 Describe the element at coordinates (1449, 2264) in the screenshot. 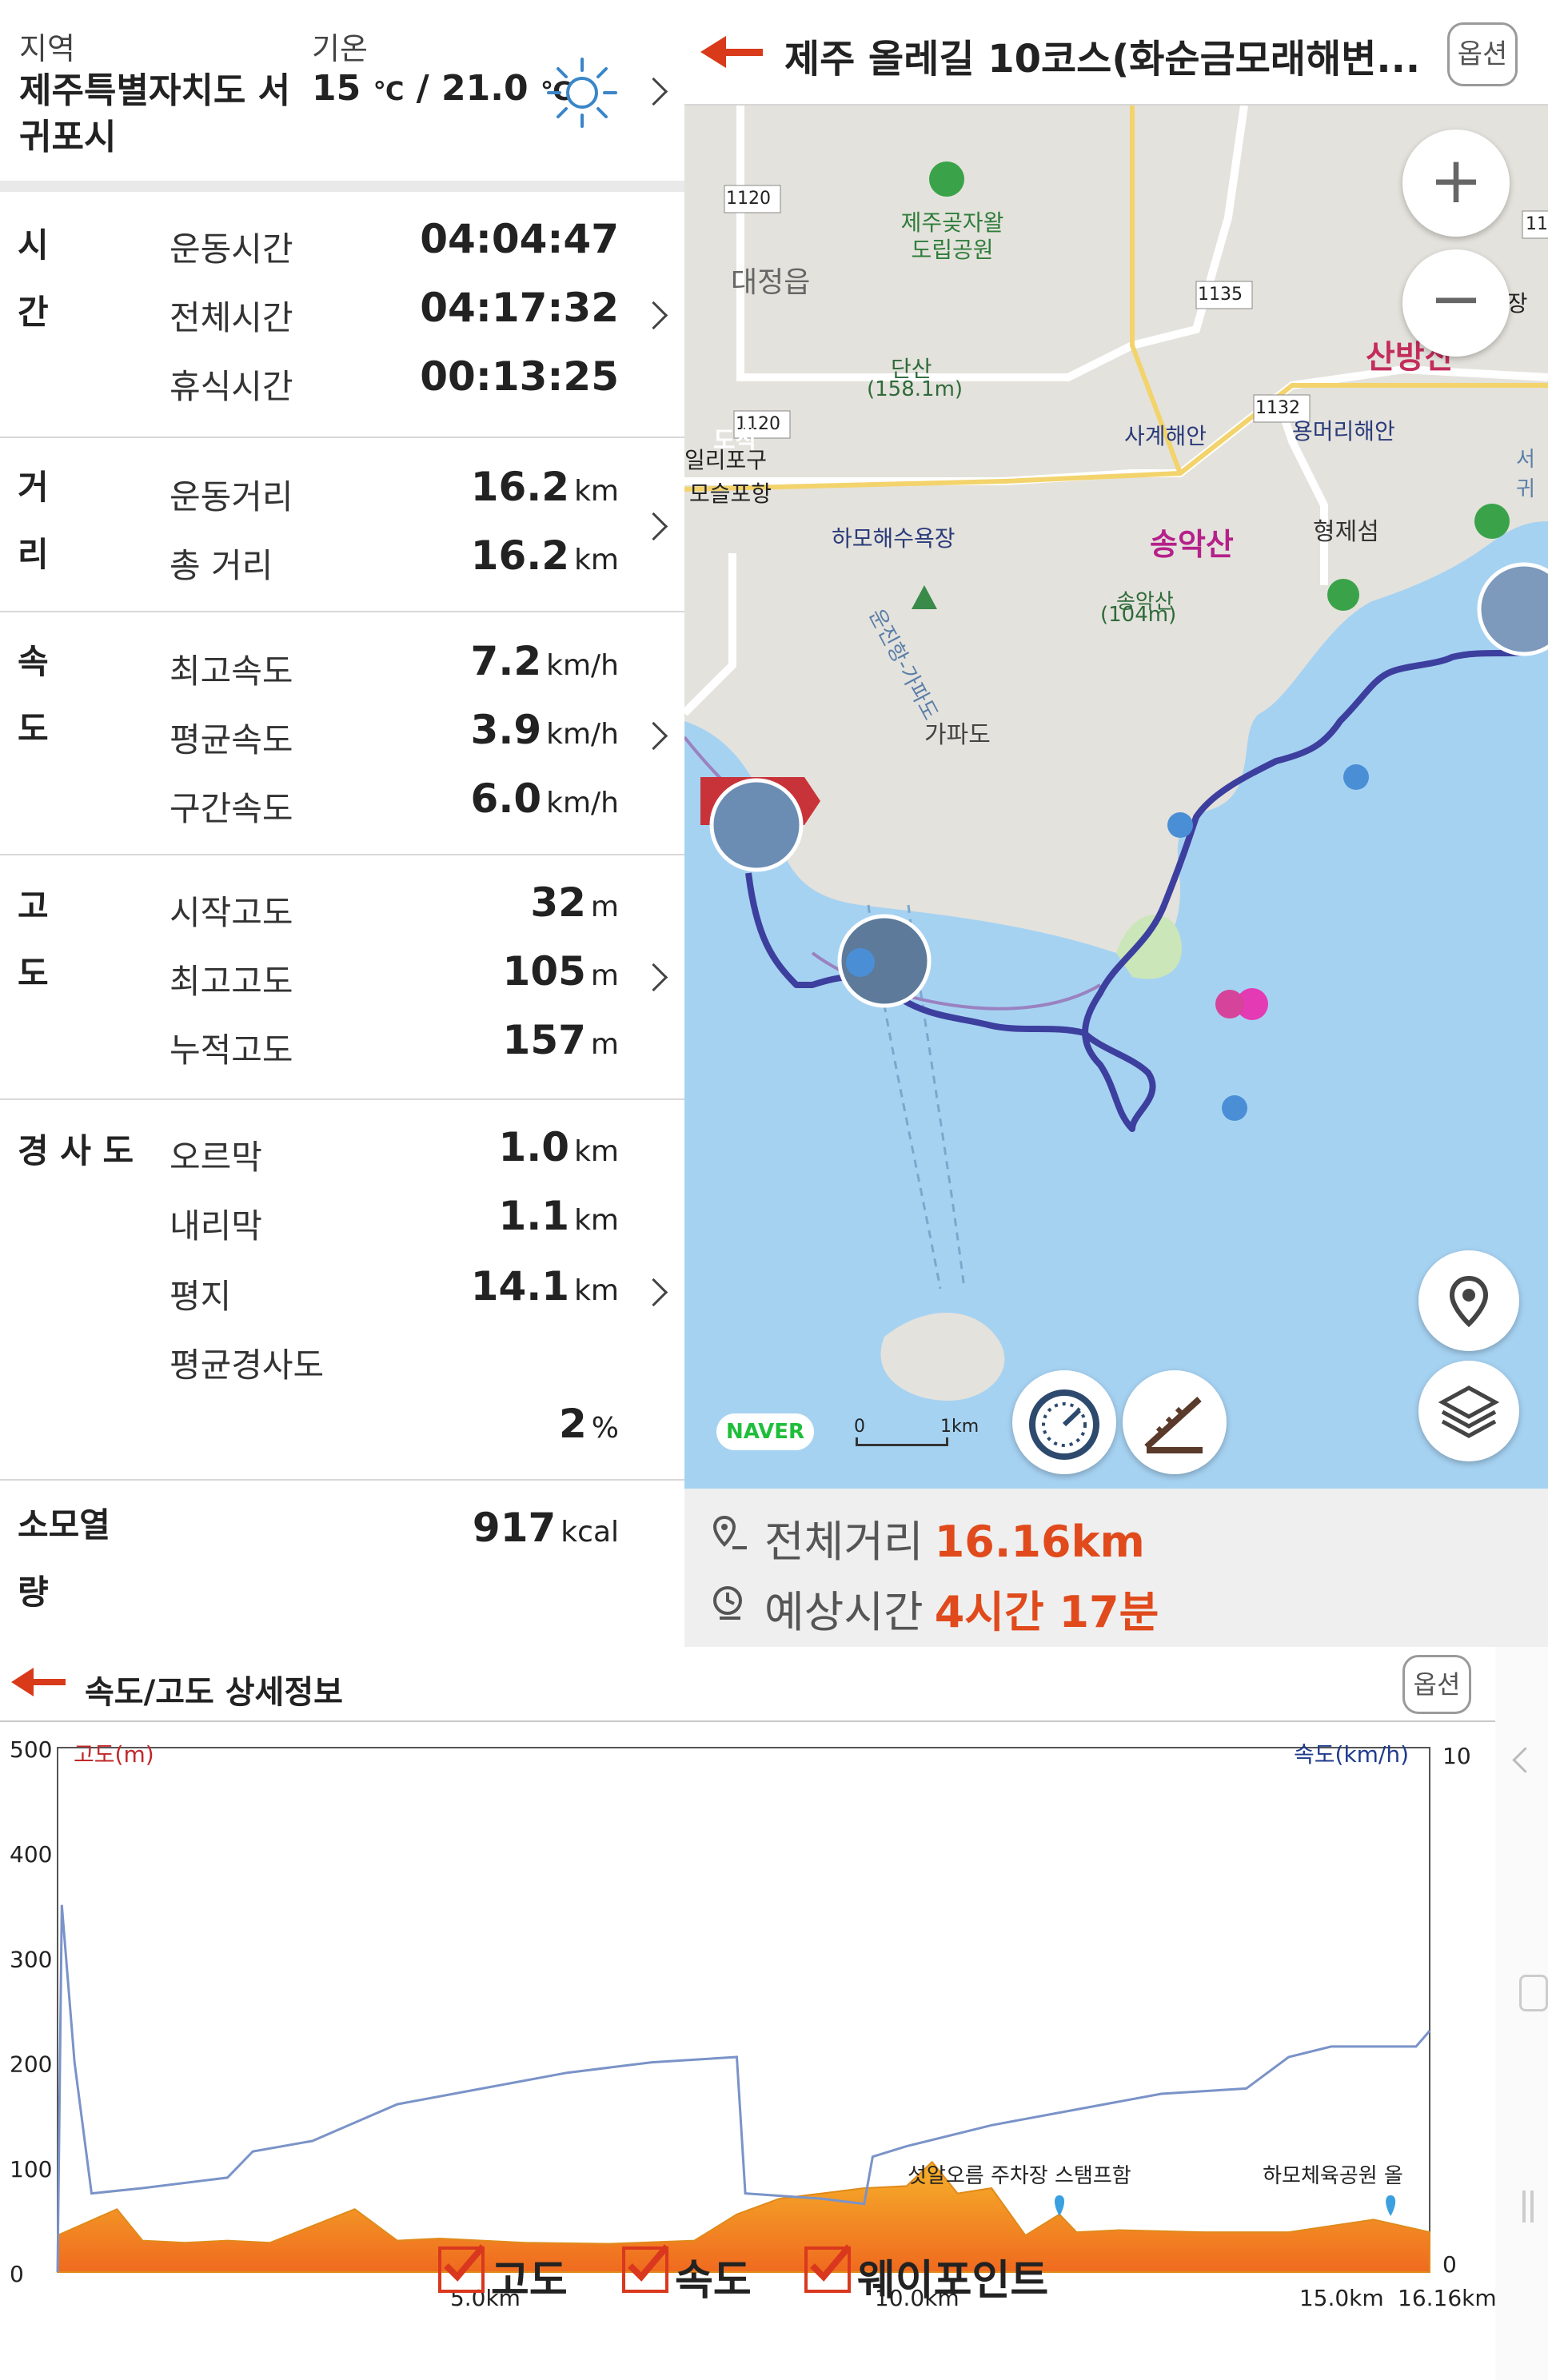

I see `right-tick-label: 0` at that location.